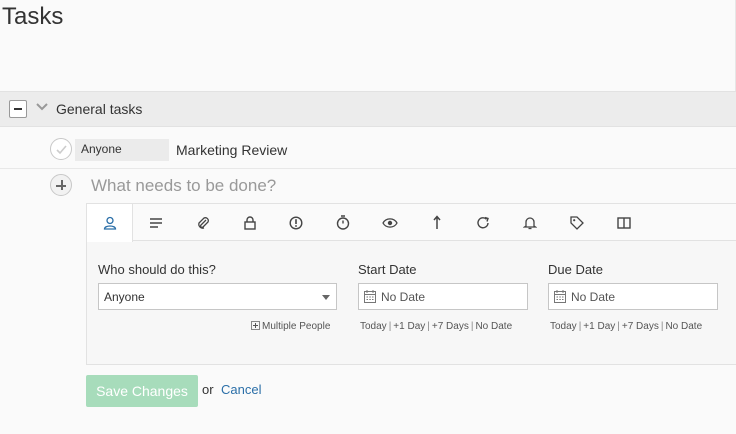 This screenshot has height=434, width=736. I want to click on new-task-input, so click(406, 186).